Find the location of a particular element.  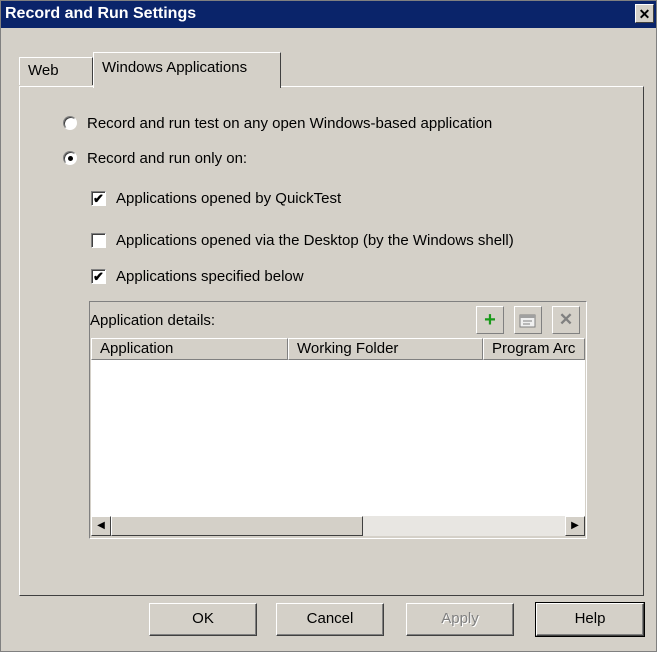

delete-application-button: ✕ is located at coordinates (566, 320).